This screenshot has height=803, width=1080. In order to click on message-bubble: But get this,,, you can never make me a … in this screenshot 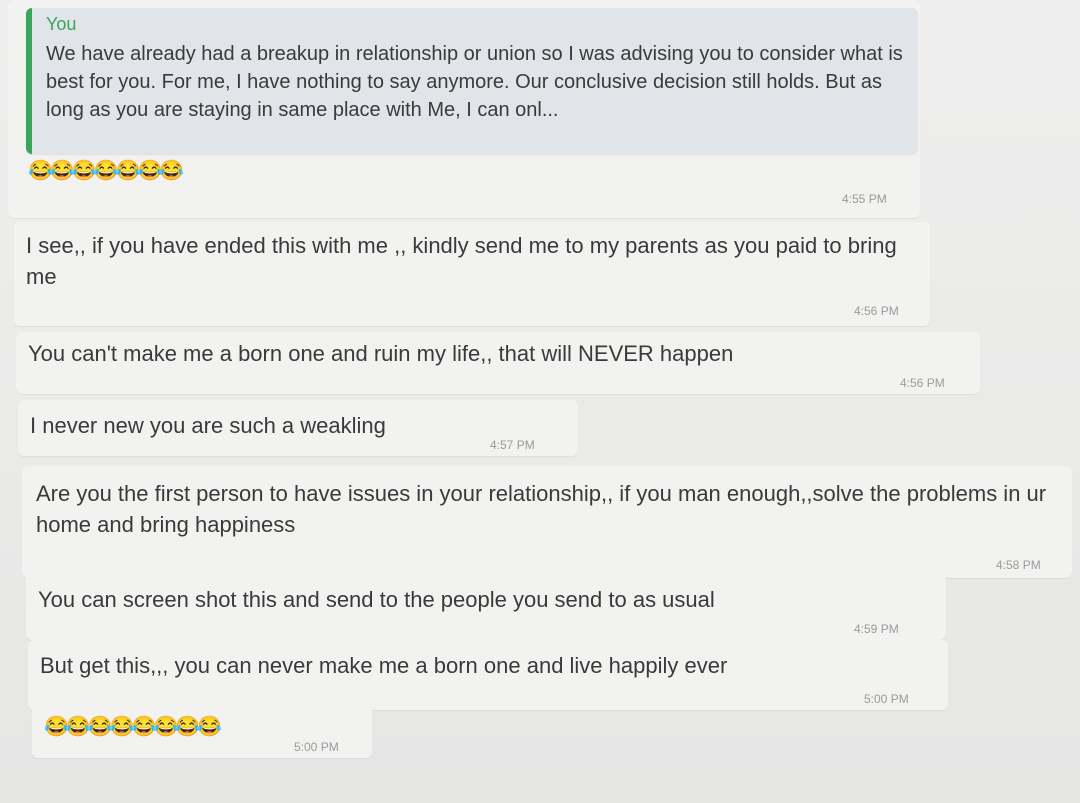, I will do `click(488, 675)`.